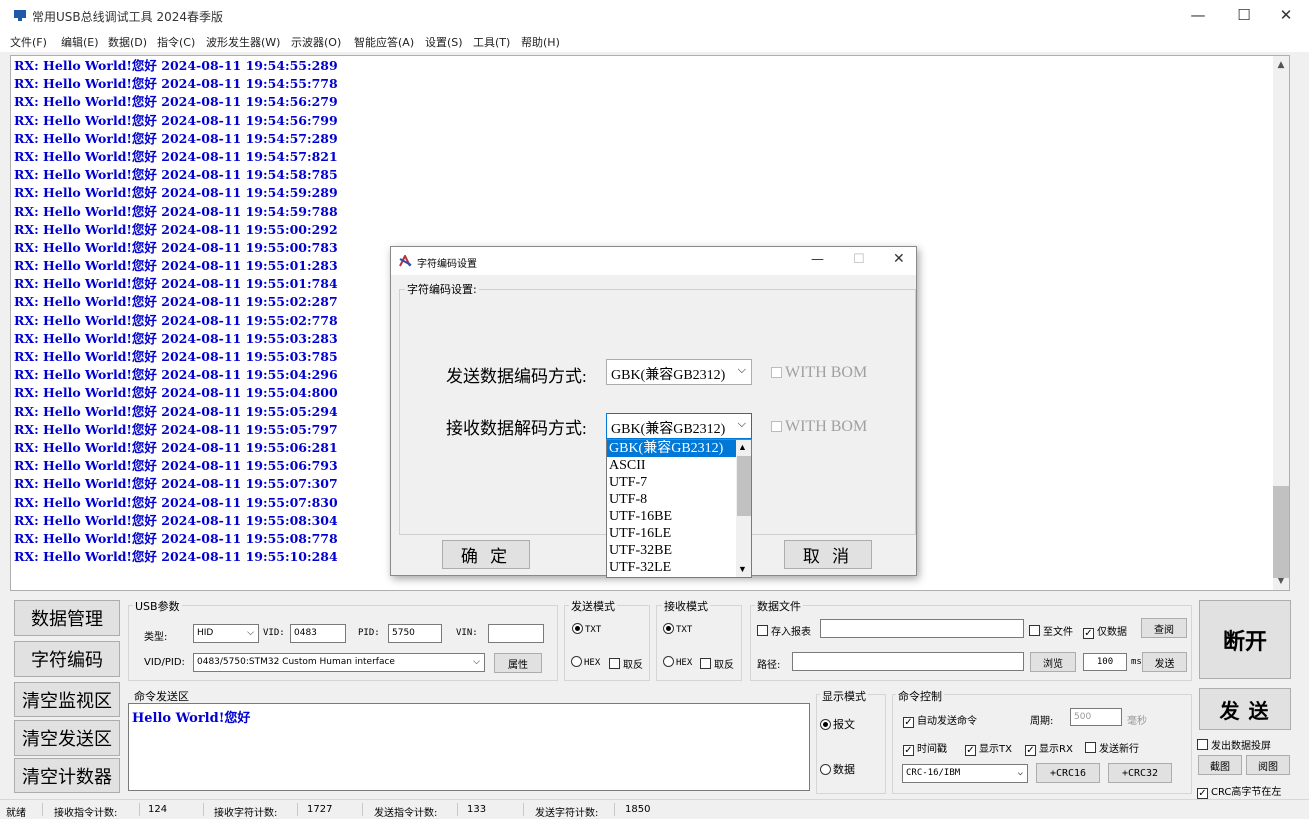 This screenshot has height=819, width=1309. What do you see at coordinates (653, 261) in the screenshot?
I see `dialog-title-bar: 字符编码设置 — ☐ ✕` at bounding box center [653, 261].